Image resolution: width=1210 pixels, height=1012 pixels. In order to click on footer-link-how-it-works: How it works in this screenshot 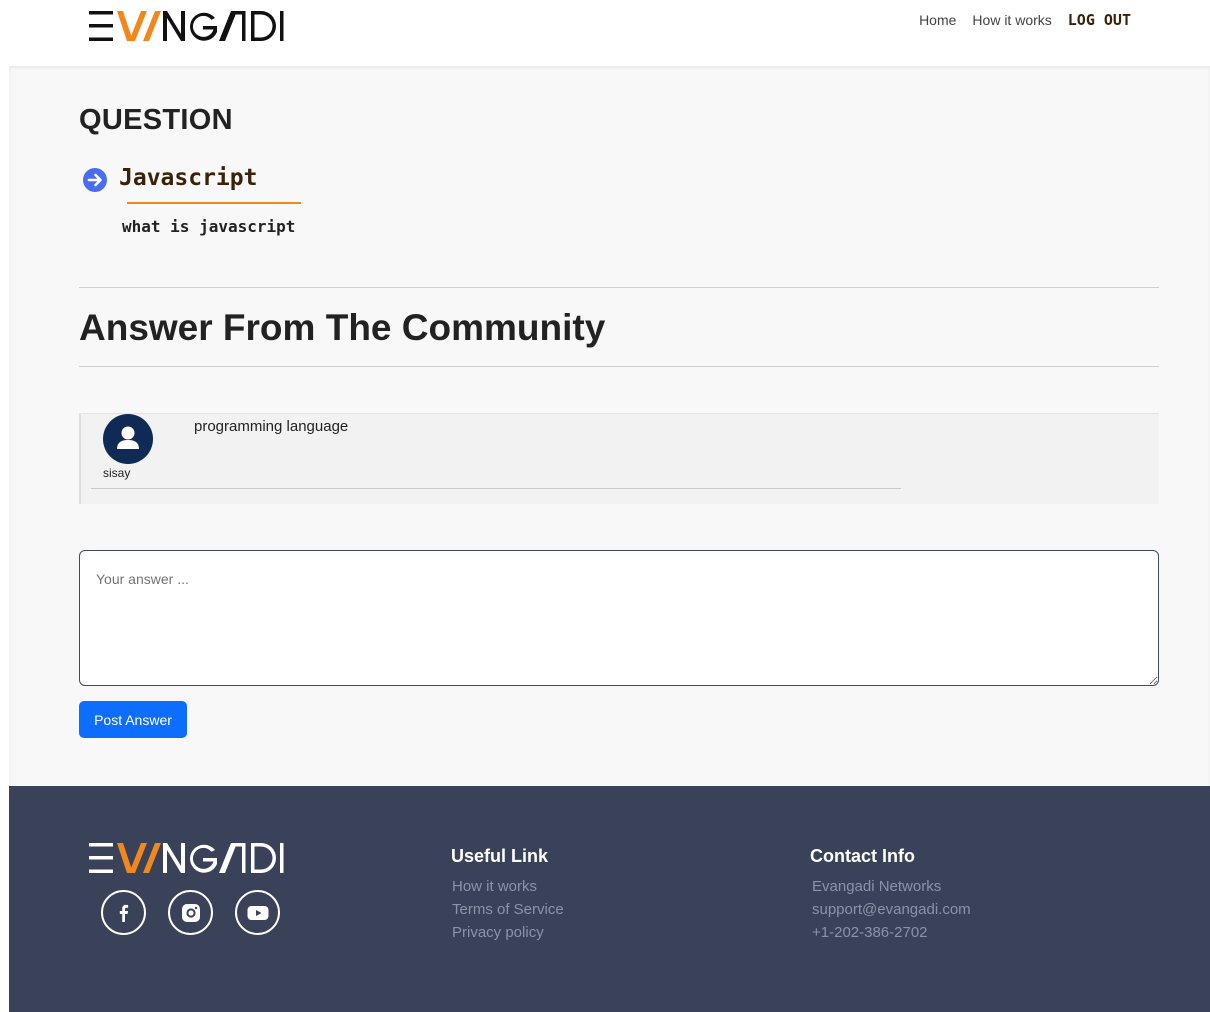, I will do `click(494, 886)`.